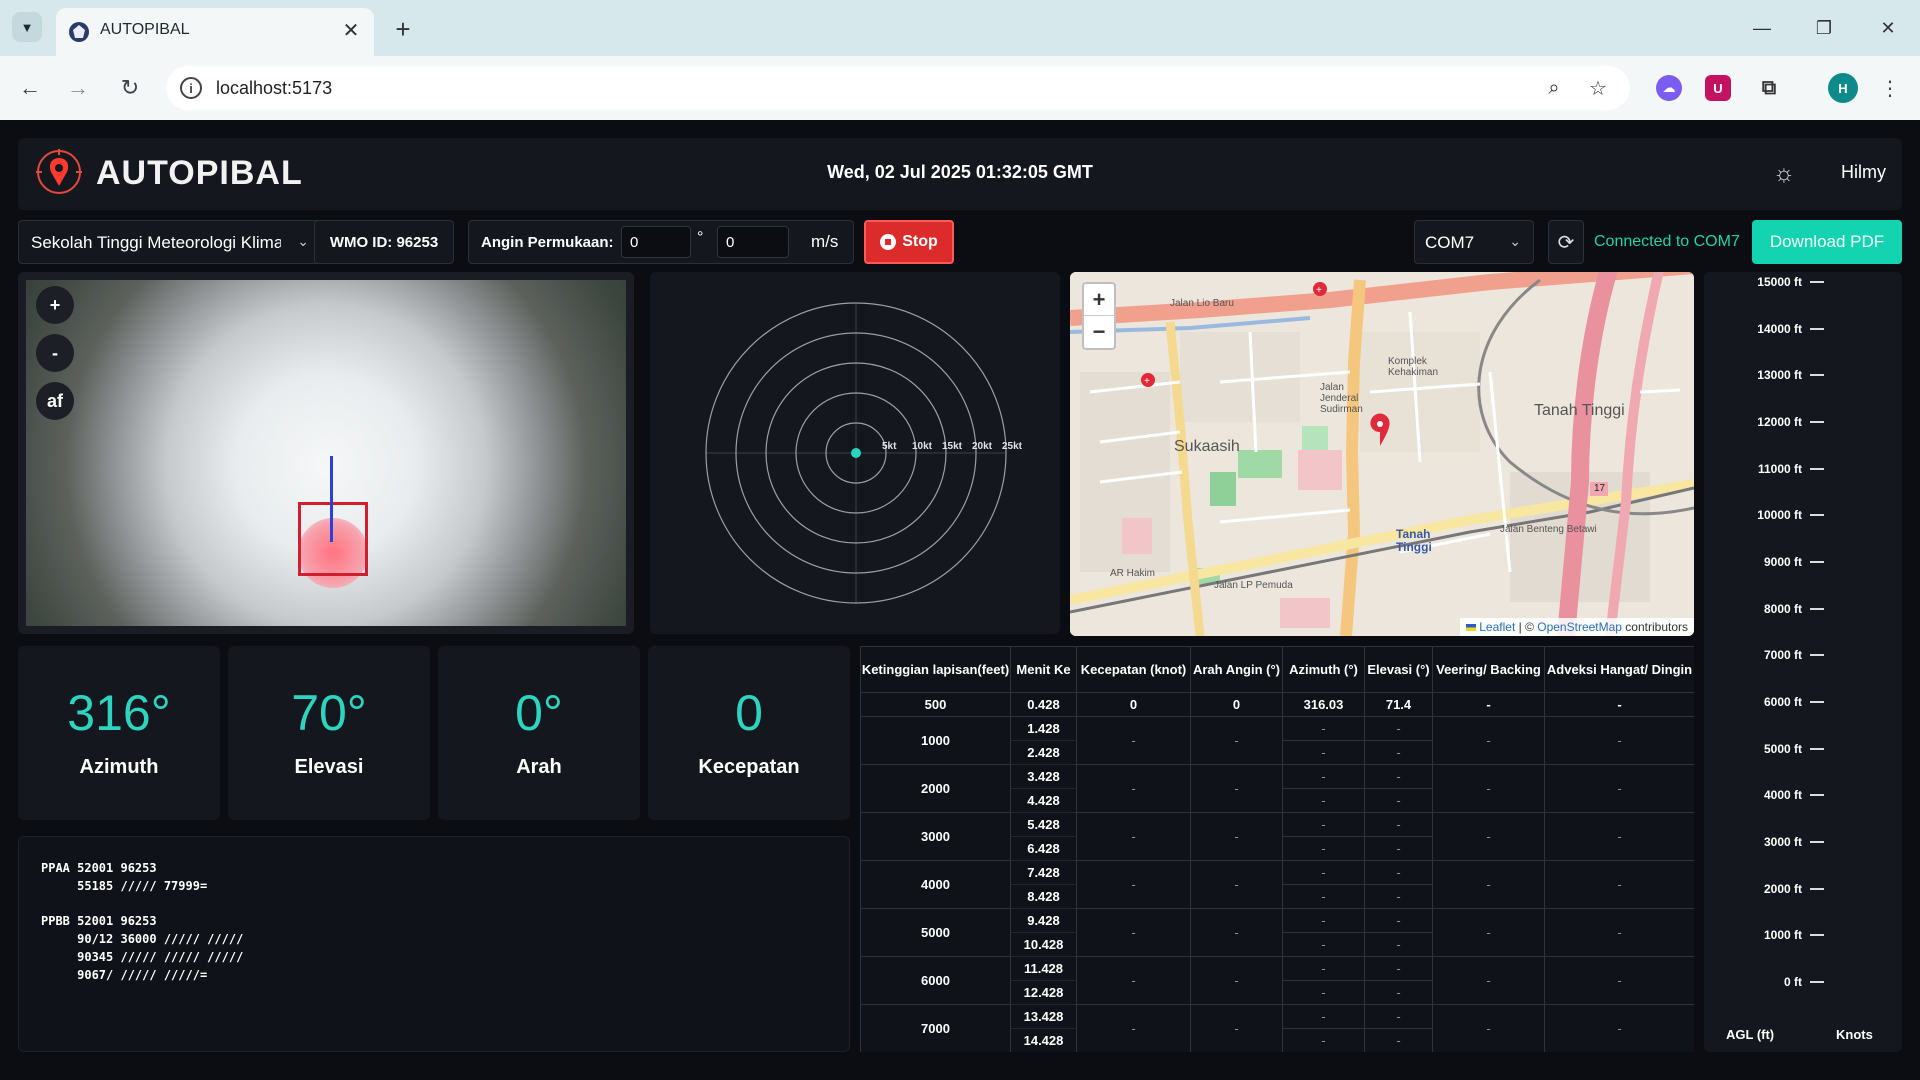 Image resolution: width=1920 pixels, height=1080 pixels. What do you see at coordinates (1277, 980) in the screenshot?
I see `table-row: 6000 11.428- - - - - -` at bounding box center [1277, 980].